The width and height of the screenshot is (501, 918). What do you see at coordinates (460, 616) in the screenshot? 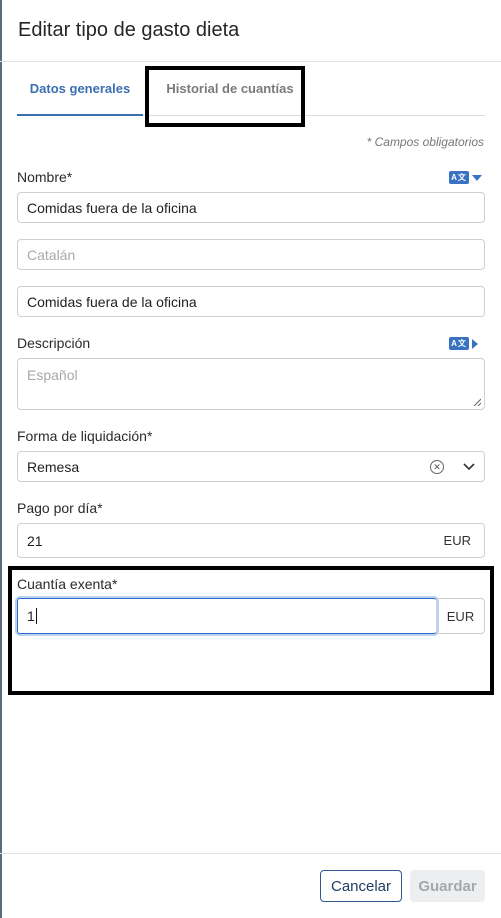
I see `cuantia-exenta-unit: EUR` at bounding box center [460, 616].